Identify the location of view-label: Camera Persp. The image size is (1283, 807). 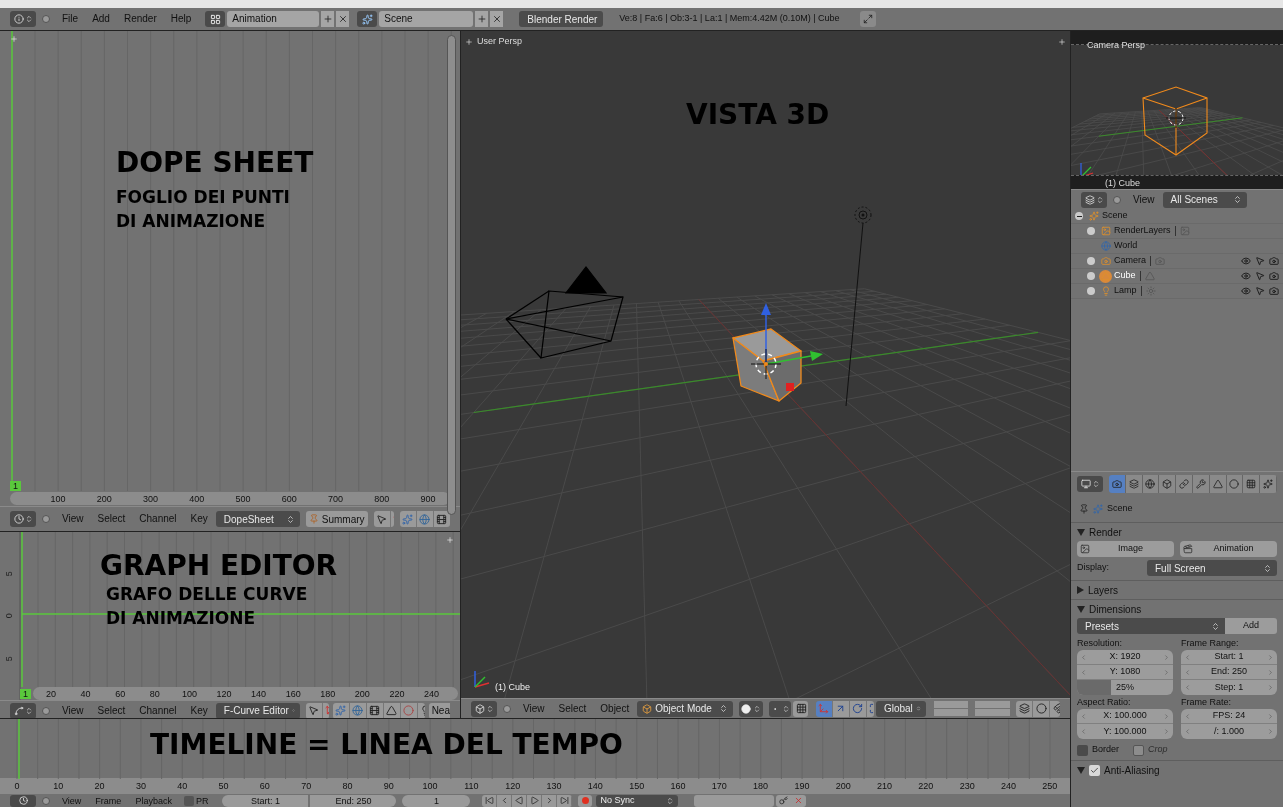
(1116, 45).